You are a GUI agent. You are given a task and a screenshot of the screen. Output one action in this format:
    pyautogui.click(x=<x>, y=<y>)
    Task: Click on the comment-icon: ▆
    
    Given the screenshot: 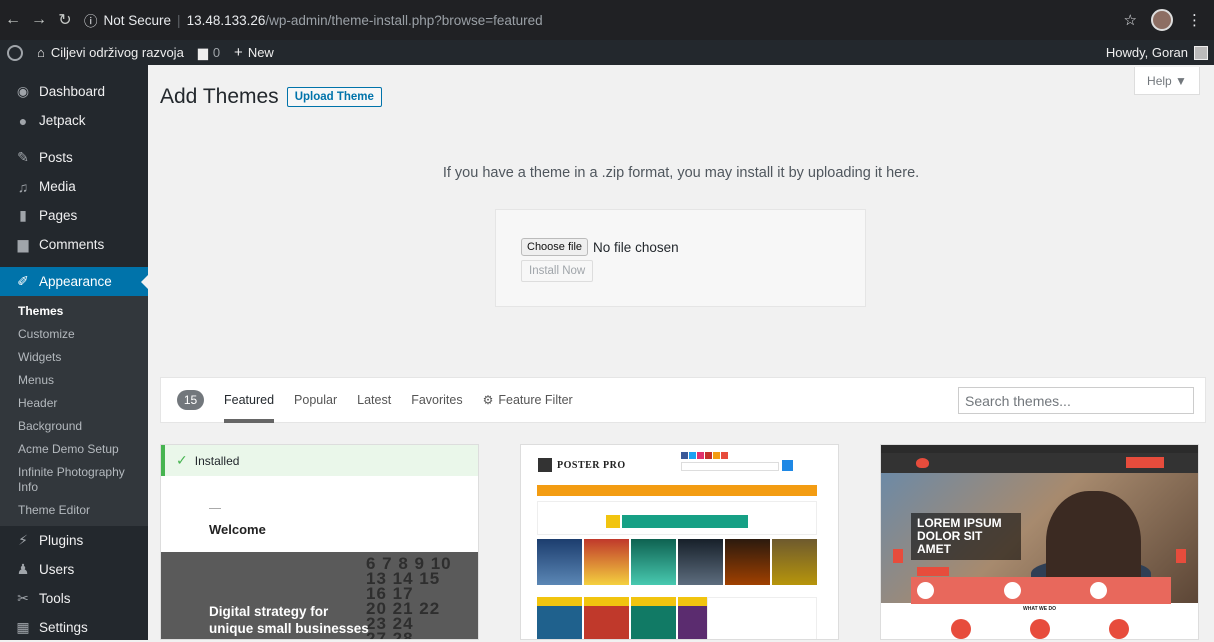 What is the action you would take?
    pyautogui.click(x=23, y=244)
    